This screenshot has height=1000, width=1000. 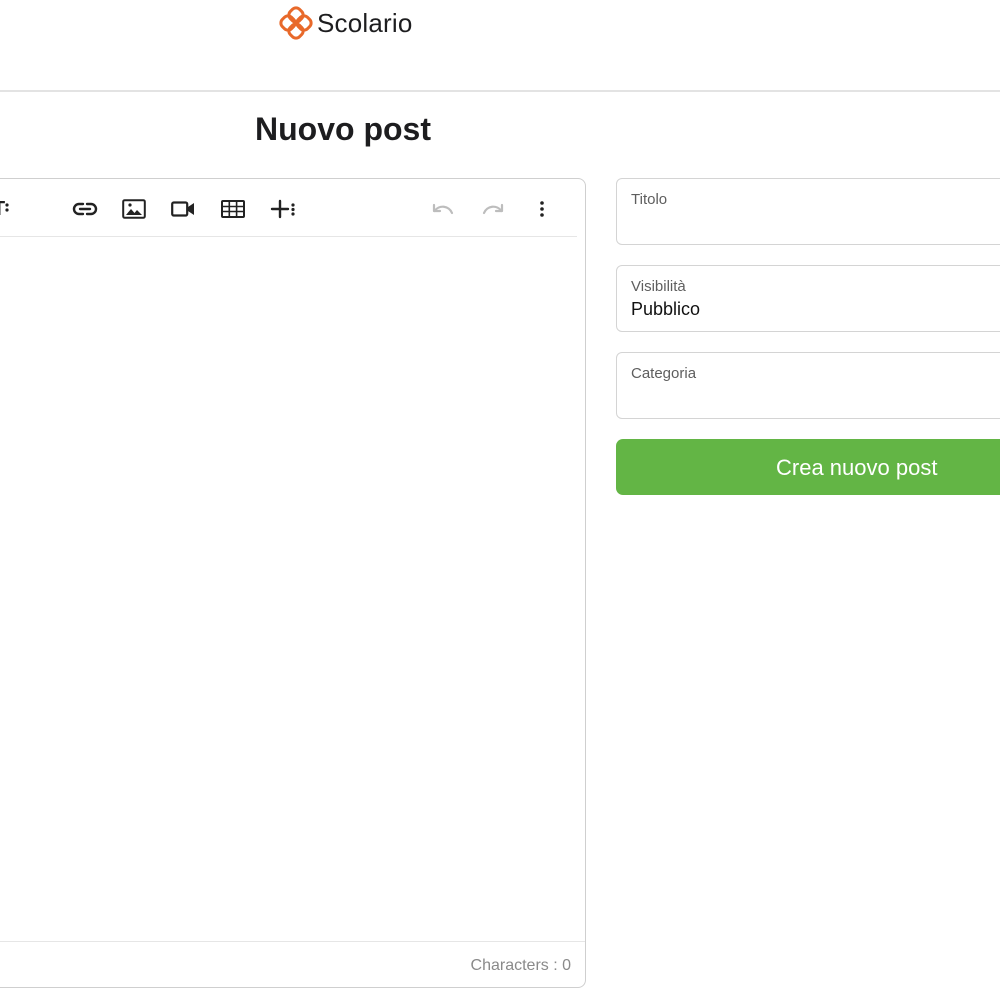 I want to click on video-icon, so click(x=182, y=209).